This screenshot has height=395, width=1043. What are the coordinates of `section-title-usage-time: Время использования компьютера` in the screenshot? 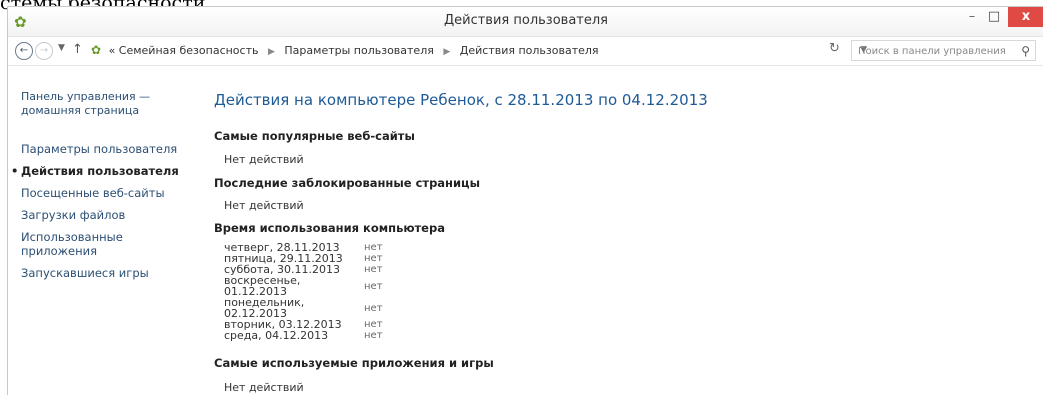 It's located at (329, 228).